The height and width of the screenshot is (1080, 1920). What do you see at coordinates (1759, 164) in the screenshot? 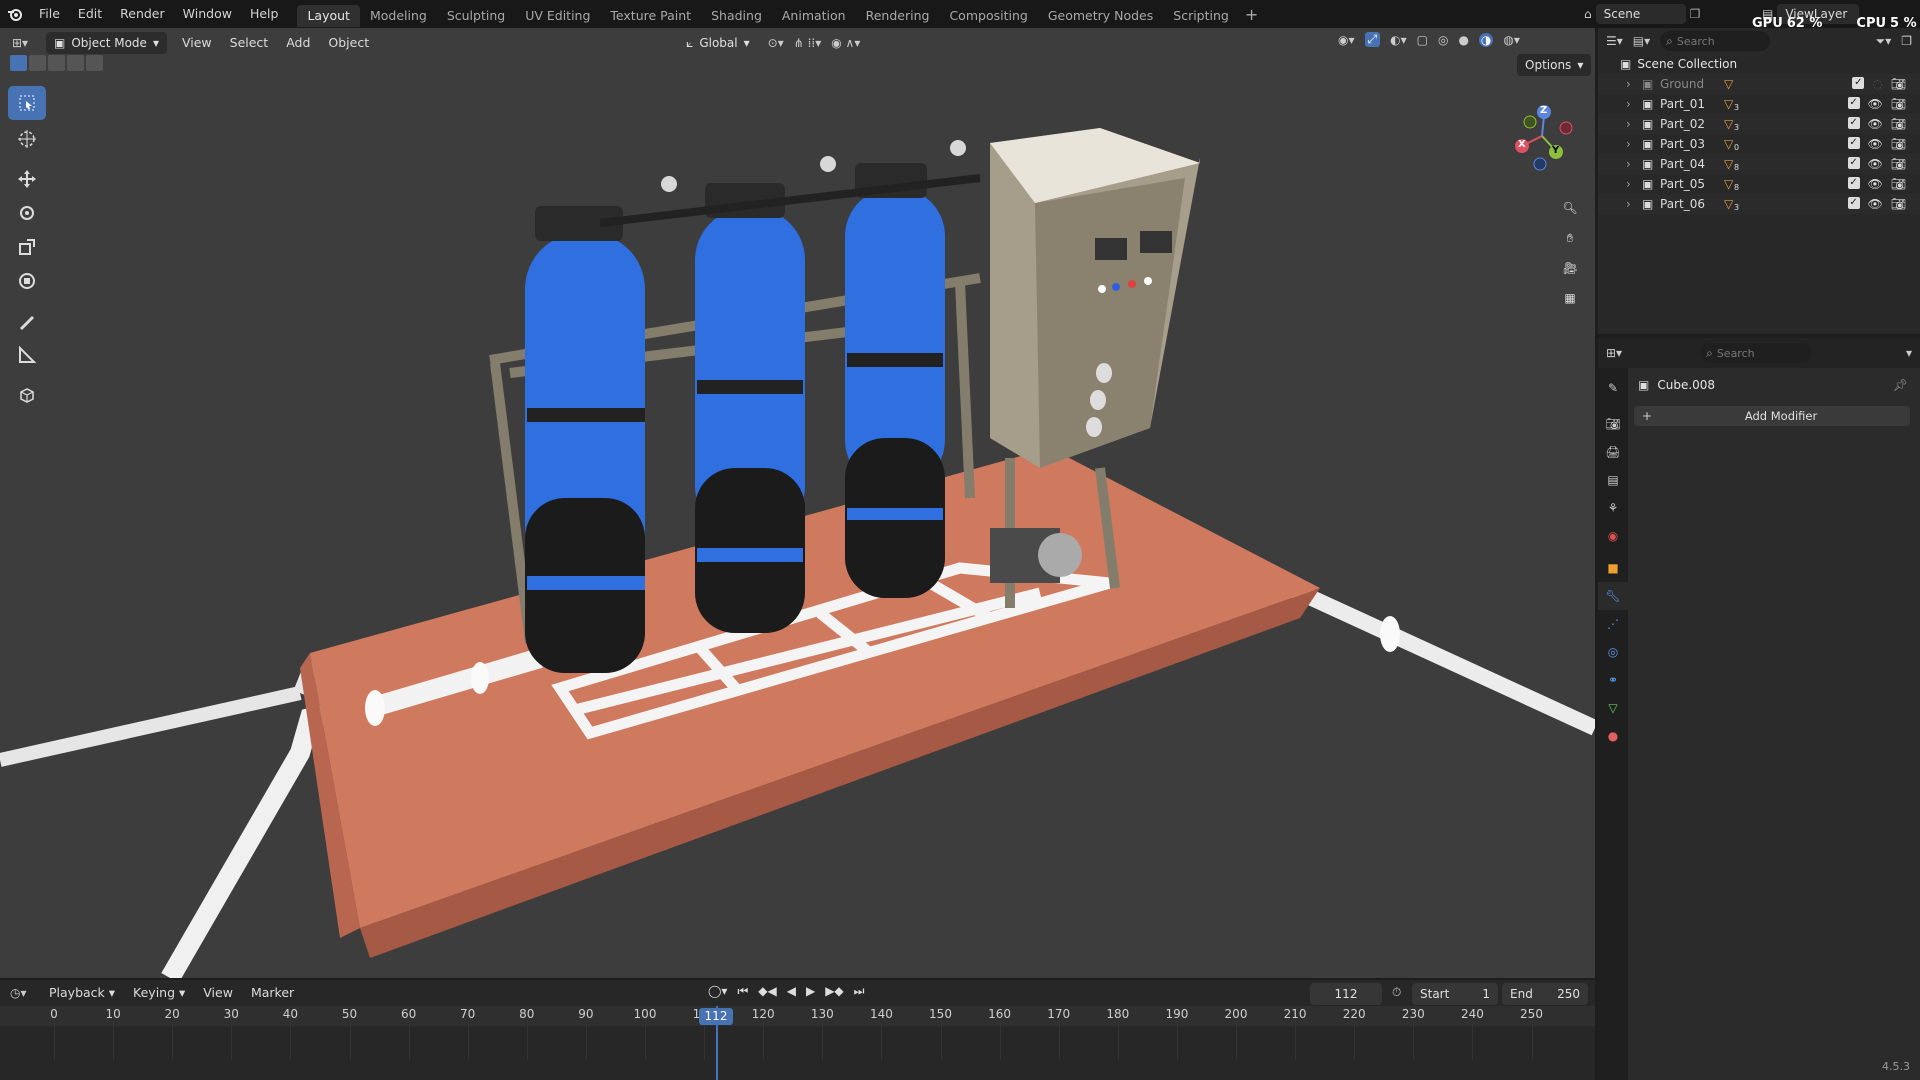
I see `outliner-item: › ▣ Part_04 ▽ 8 ✓ 👁︎ 📷︎` at bounding box center [1759, 164].